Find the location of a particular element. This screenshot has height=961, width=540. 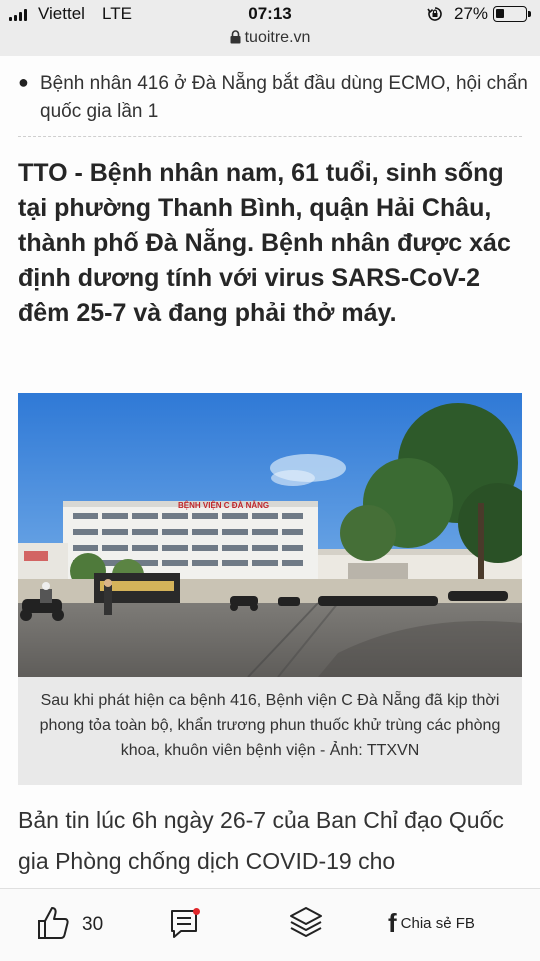

layers-icon is located at coordinates (306, 922).